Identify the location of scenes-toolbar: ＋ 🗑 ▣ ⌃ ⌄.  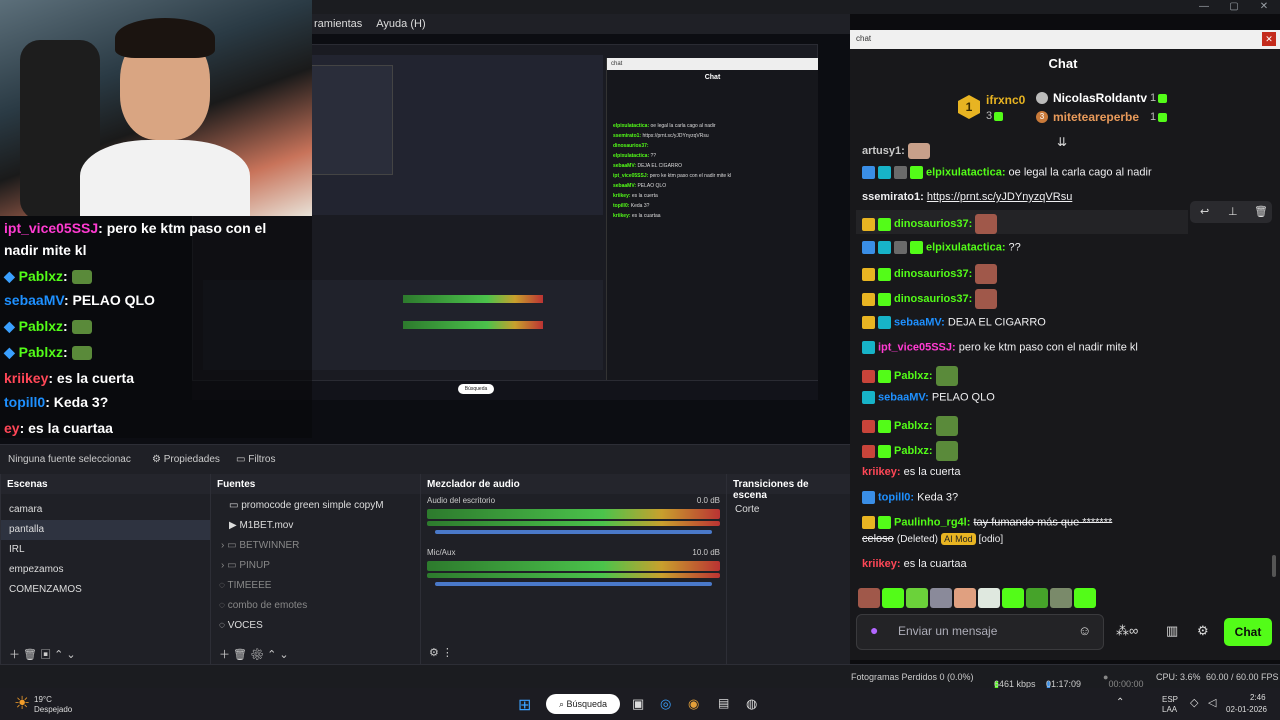
(105, 653).